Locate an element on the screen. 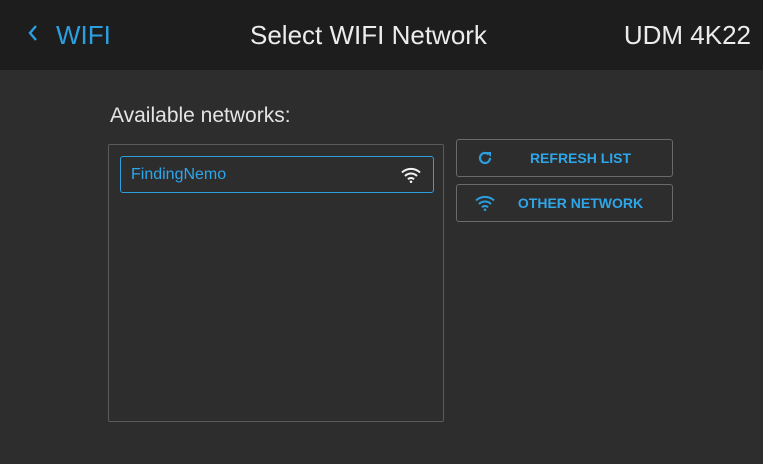  refresh-icon is located at coordinates (485, 158).